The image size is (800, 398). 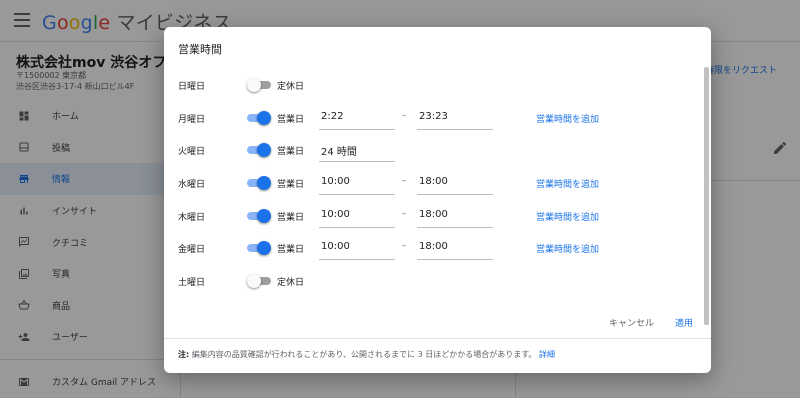 What do you see at coordinates (706, 196) in the screenshot?
I see `dialog-scrollbar` at bounding box center [706, 196].